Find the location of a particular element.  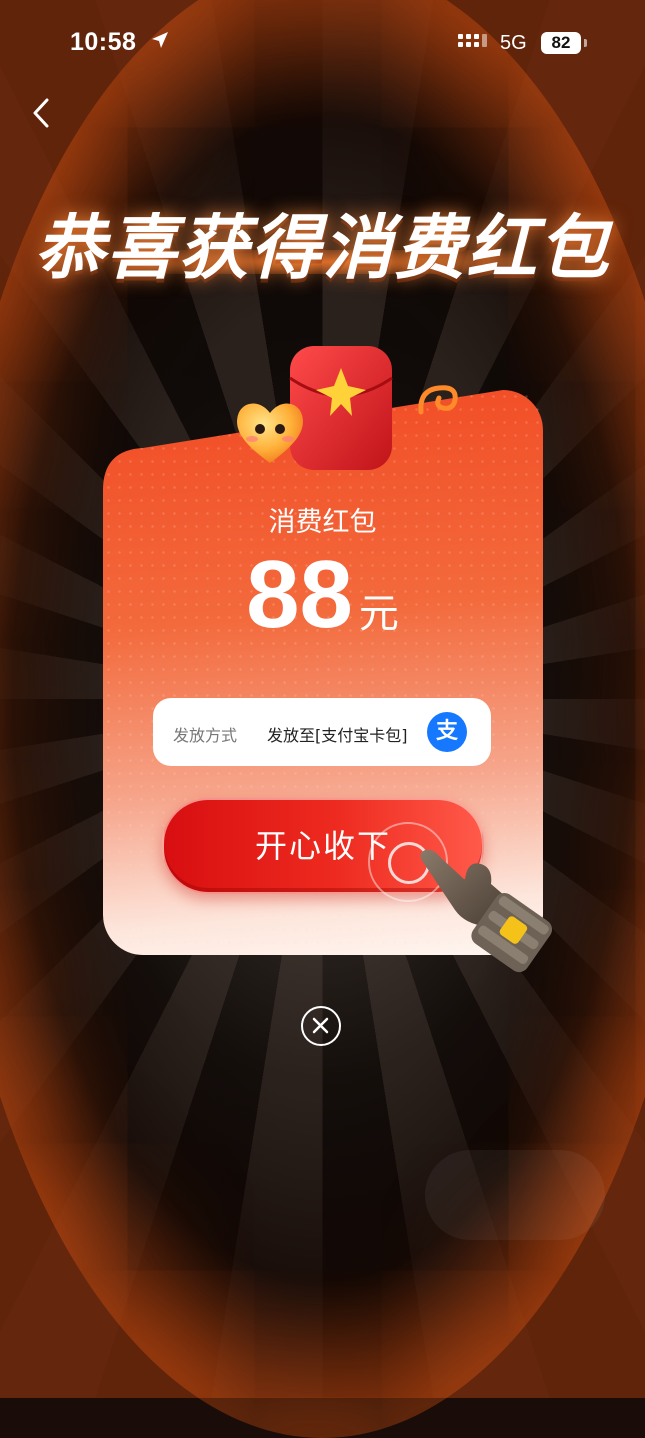

battery-indicator: 82 is located at coordinates (561, 43).